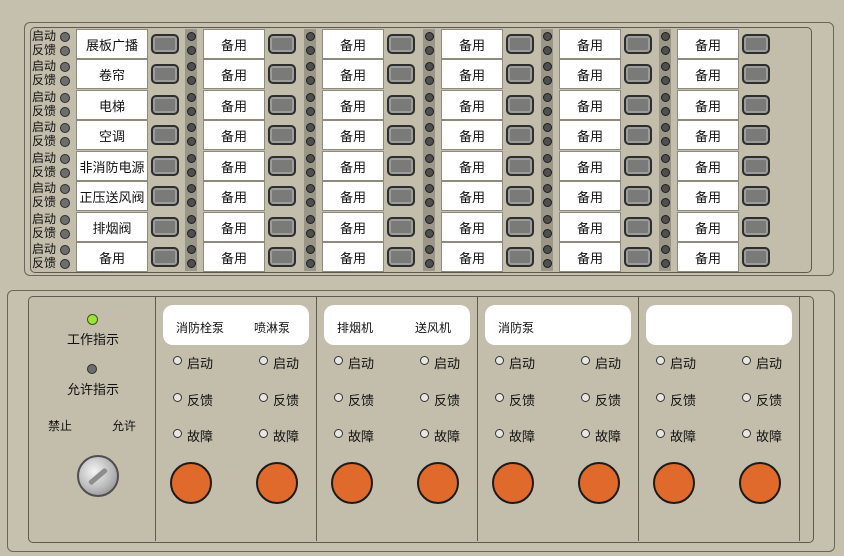 This screenshot has height=556, width=844. What do you see at coordinates (447, 401) in the screenshot?
I see `status-label: 反馈` at bounding box center [447, 401].